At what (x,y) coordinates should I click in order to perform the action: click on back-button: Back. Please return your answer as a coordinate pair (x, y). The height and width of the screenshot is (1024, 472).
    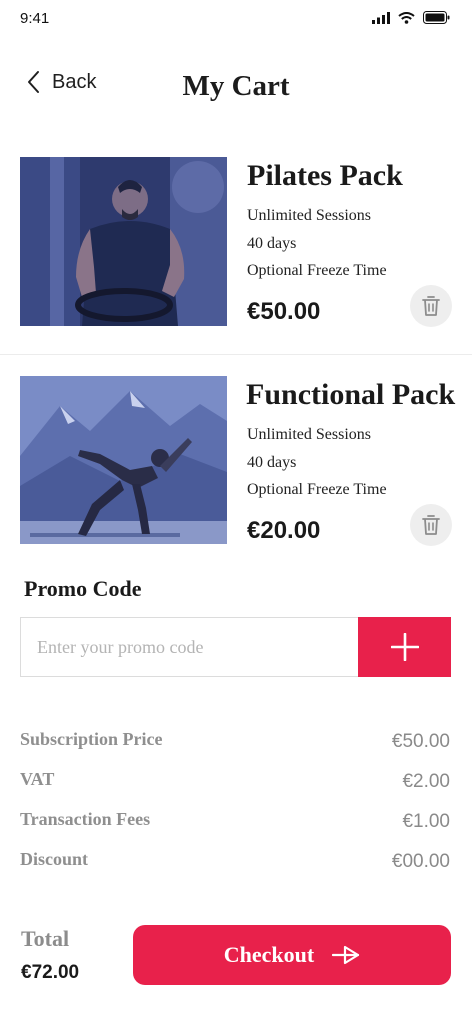
    Looking at the image, I should click on (61, 82).